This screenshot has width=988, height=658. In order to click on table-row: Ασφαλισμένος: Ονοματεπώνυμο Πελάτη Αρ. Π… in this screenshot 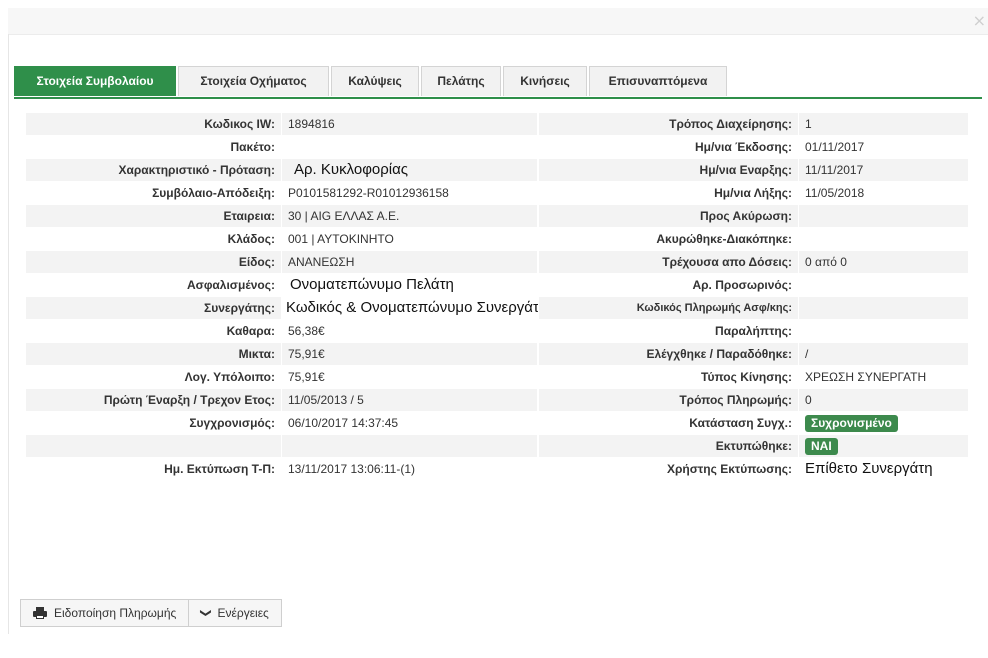, I will do `click(497, 285)`.